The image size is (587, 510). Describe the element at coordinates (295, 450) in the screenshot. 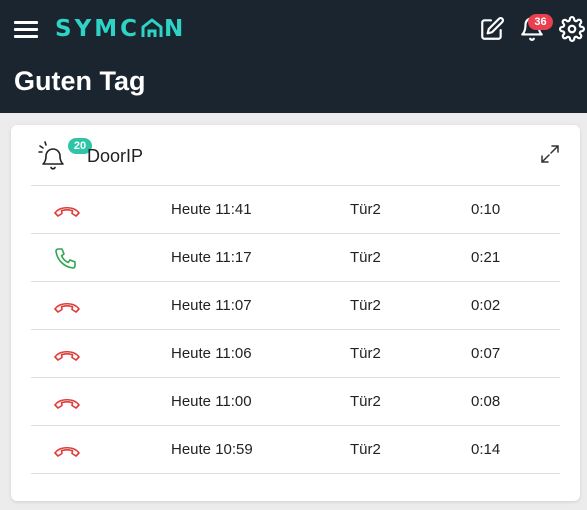

I see `call-log-row: Heute 10:59 Tür2 0:14` at that location.